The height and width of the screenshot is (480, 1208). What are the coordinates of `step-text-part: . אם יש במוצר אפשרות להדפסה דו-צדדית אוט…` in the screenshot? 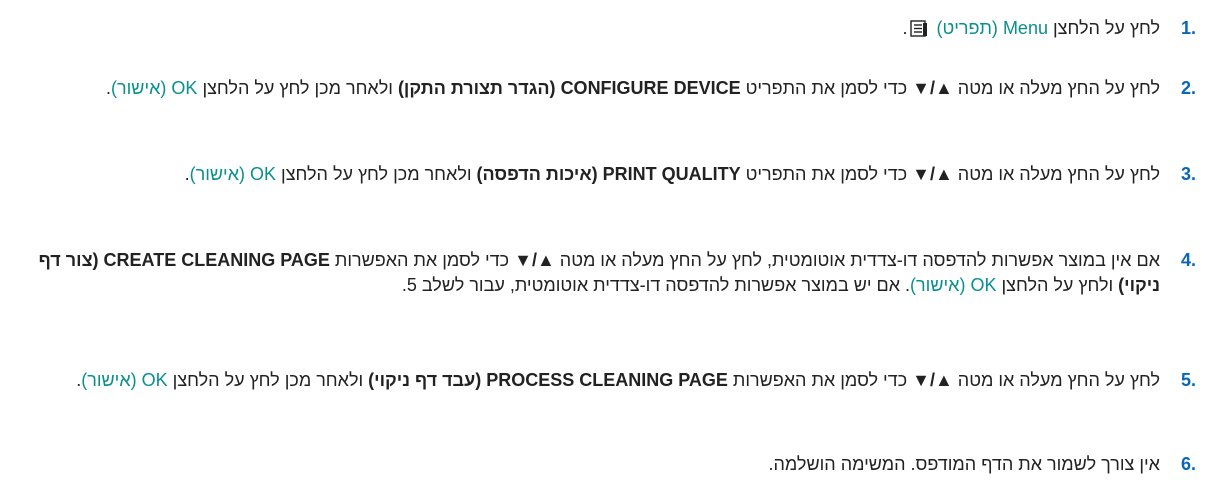 It's located at (656, 285).